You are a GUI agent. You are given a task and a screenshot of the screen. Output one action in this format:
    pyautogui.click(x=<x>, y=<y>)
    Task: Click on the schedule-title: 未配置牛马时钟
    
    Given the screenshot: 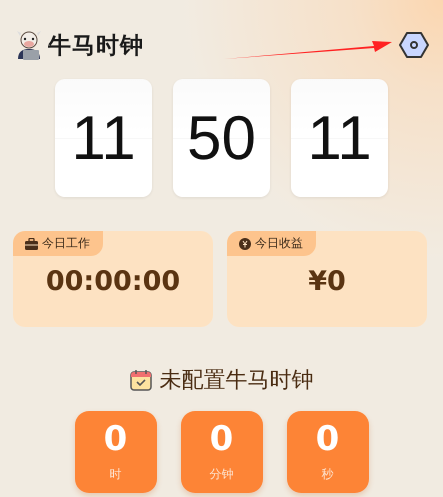 What is the action you would take?
    pyautogui.click(x=237, y=381)
    